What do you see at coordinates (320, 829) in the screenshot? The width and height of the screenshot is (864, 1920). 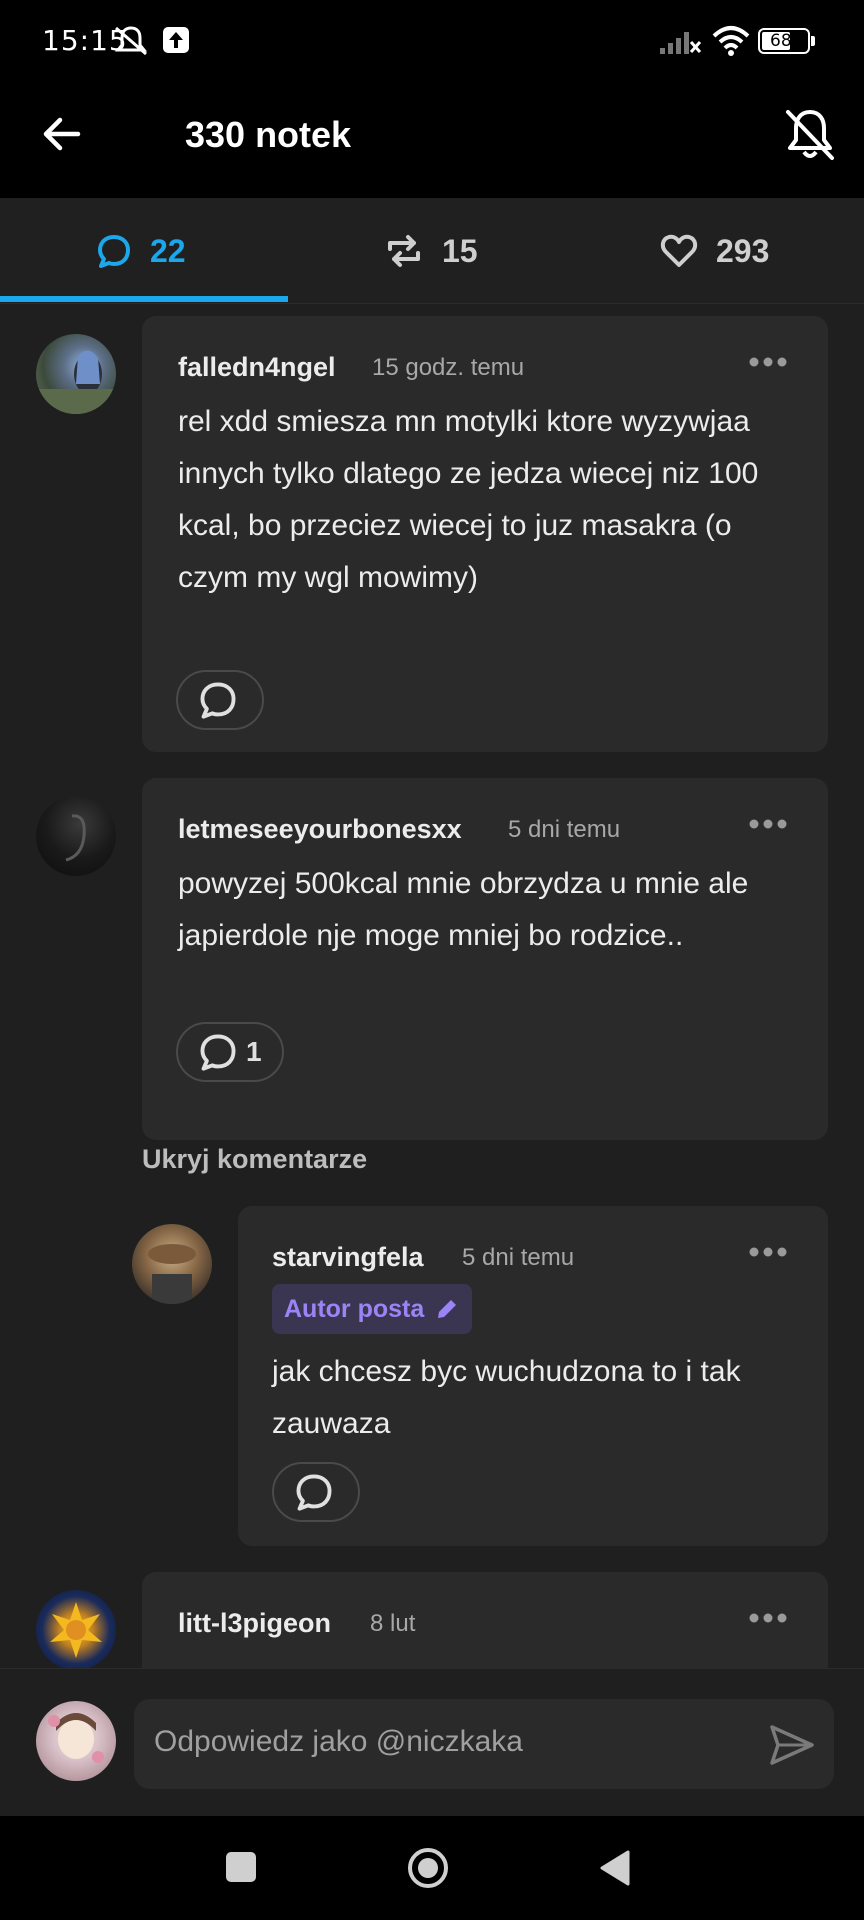 I see `comment-username: letmeseeyourbonesxx` at bounding box center [320, 829].